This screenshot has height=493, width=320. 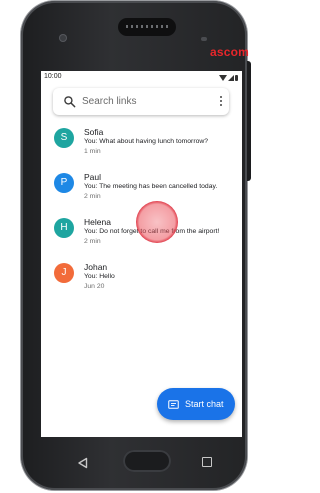 I want to click on navigation-bar, so click(x=141, y=463).